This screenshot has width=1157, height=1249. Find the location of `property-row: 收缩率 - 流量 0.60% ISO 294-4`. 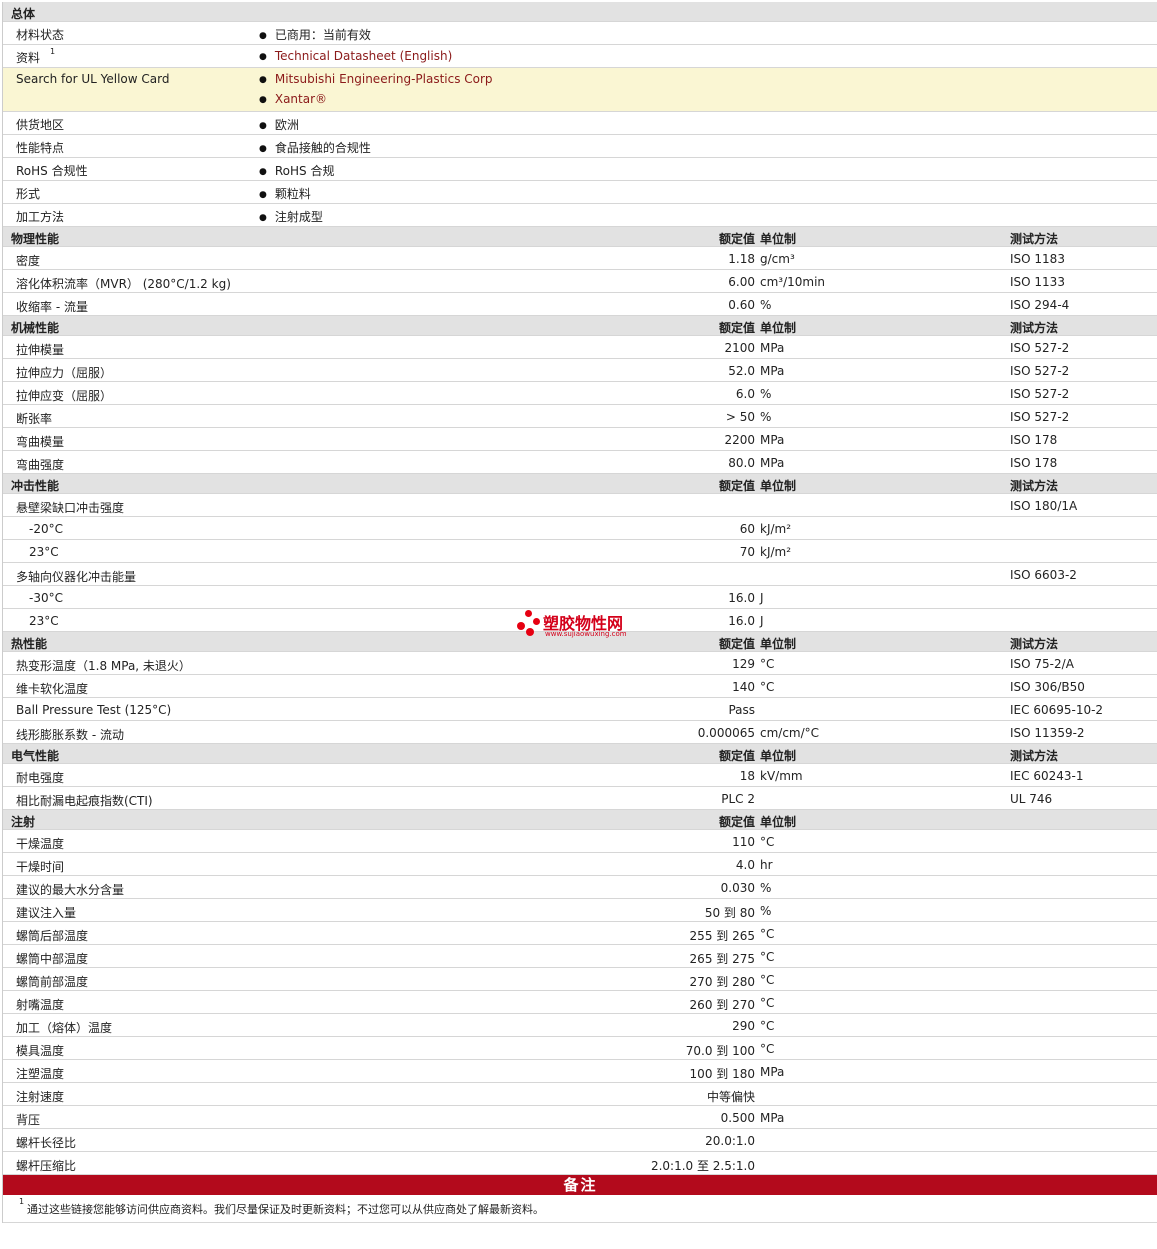

property-row: 收缩率 - 流量 0.60% ISO 294-4 is located at coordinates (580, 304).